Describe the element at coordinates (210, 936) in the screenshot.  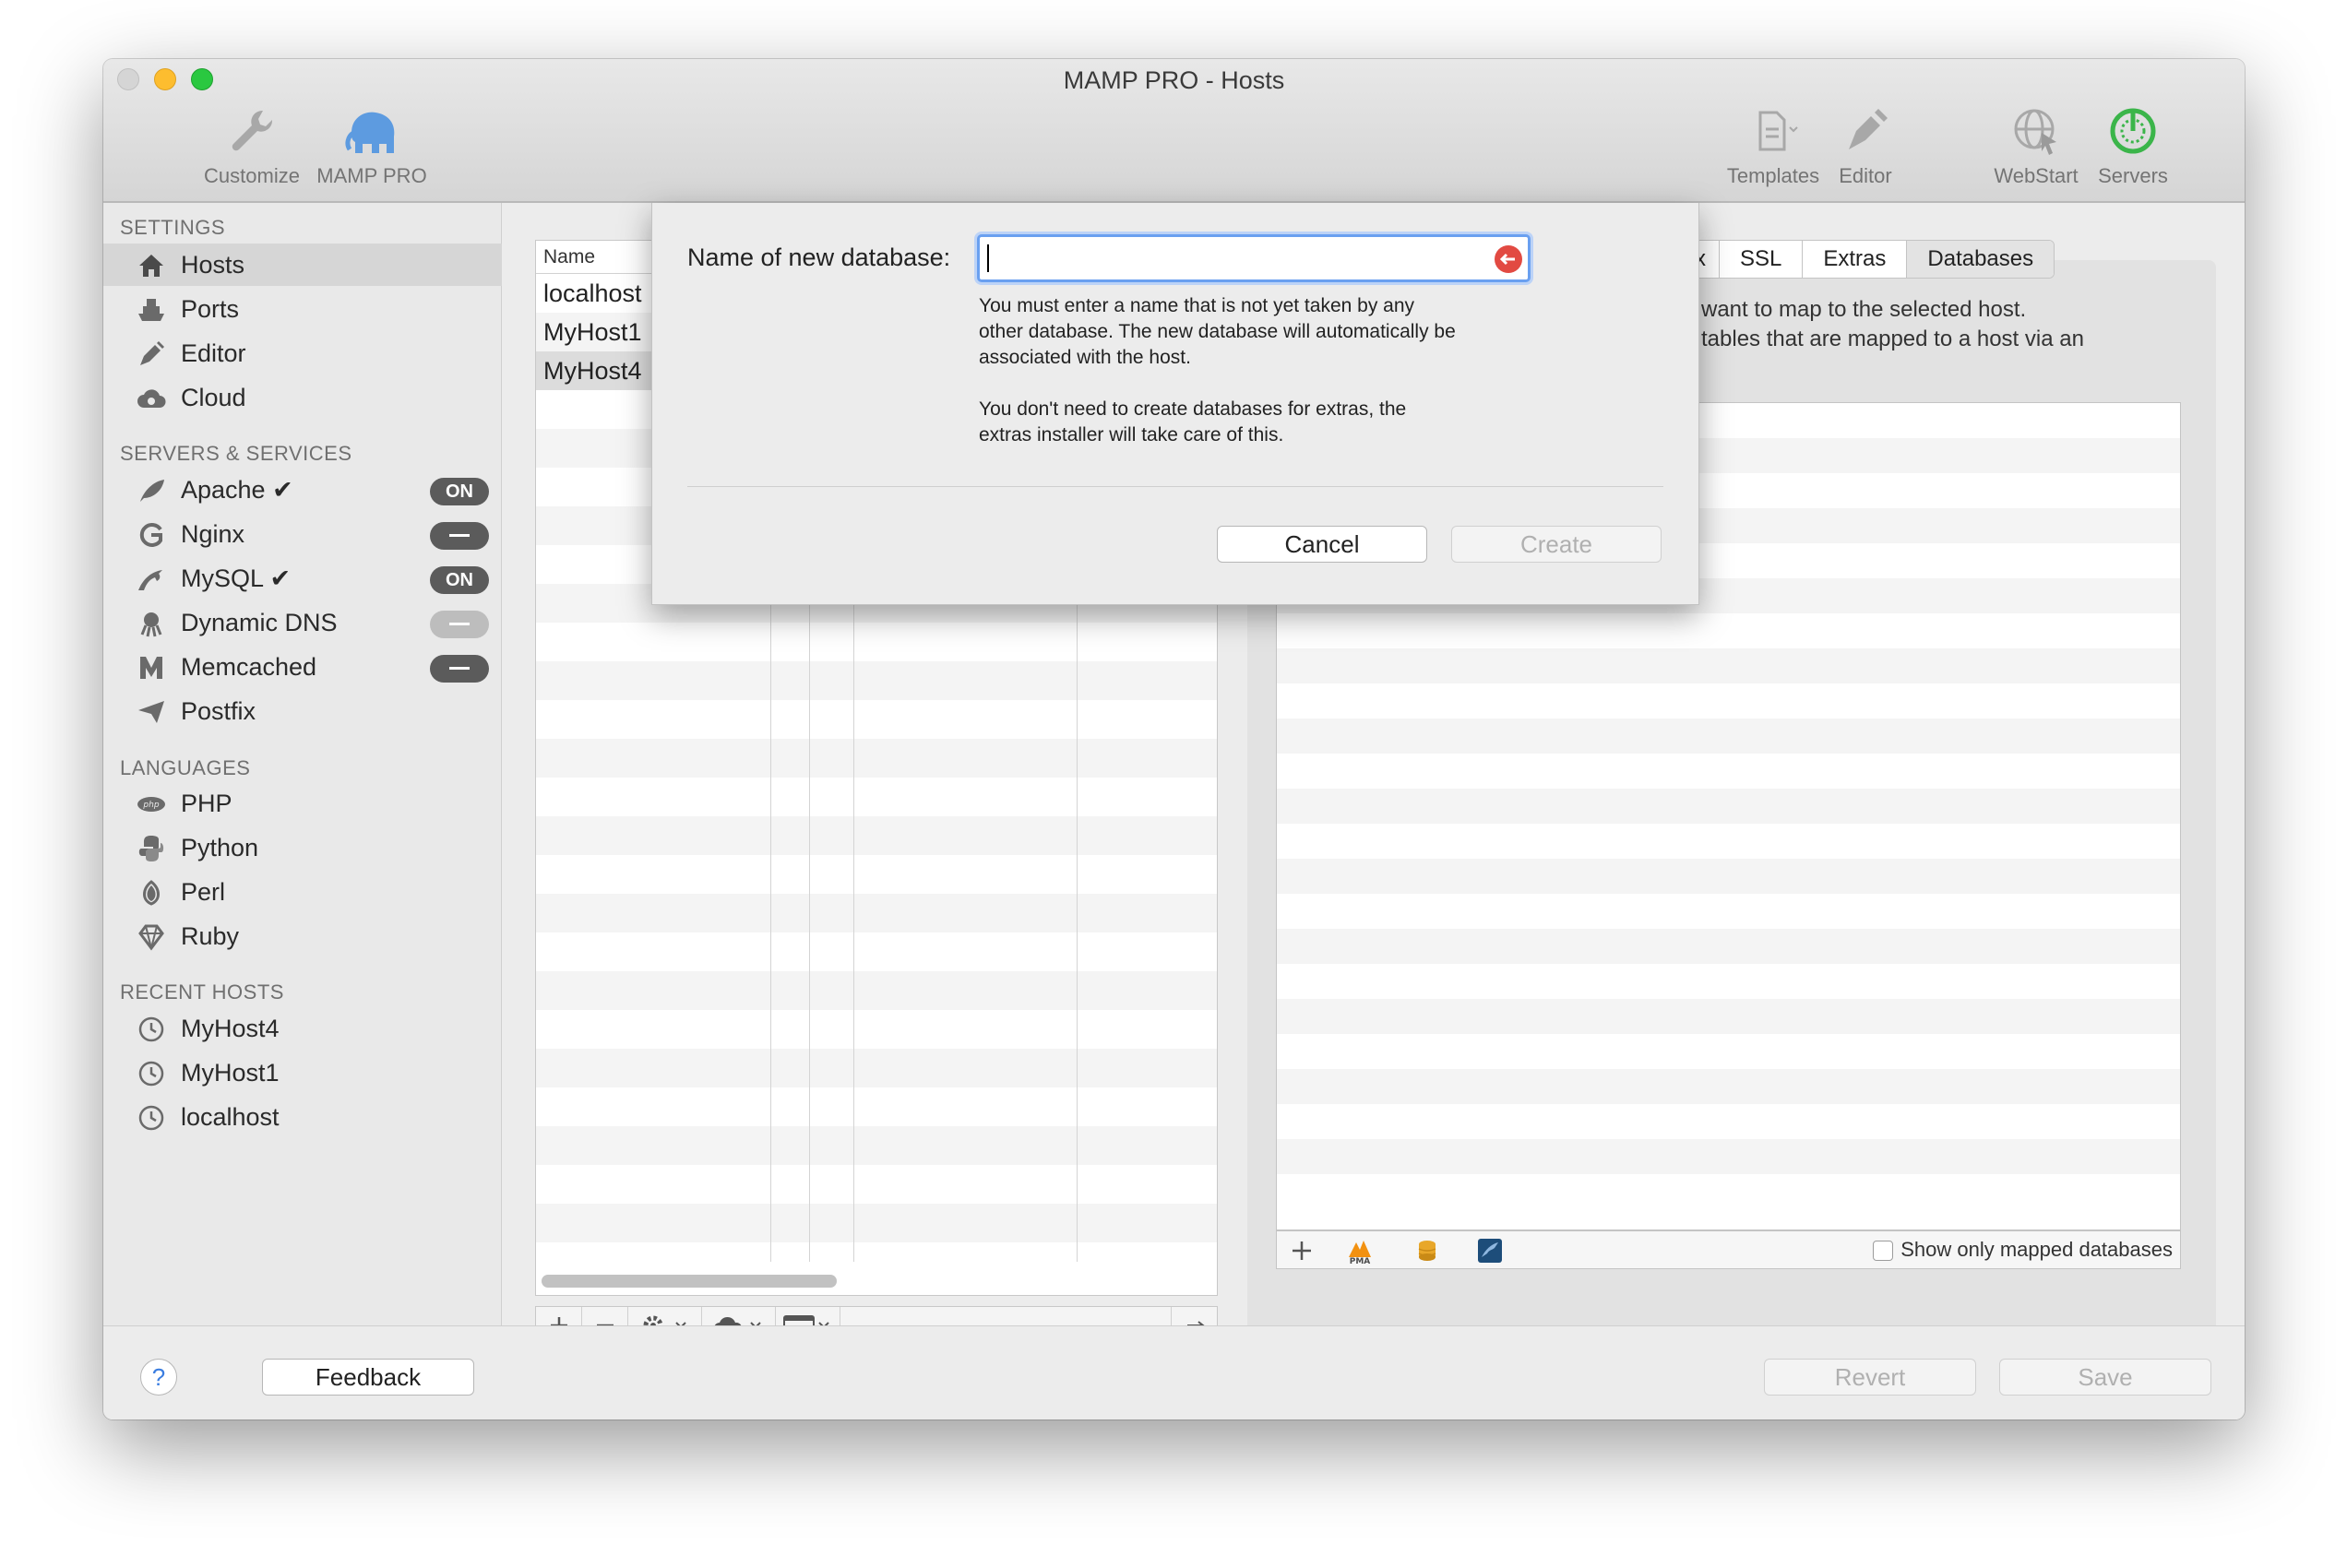
I see `sidebar-item-label: Ruby` at that location.